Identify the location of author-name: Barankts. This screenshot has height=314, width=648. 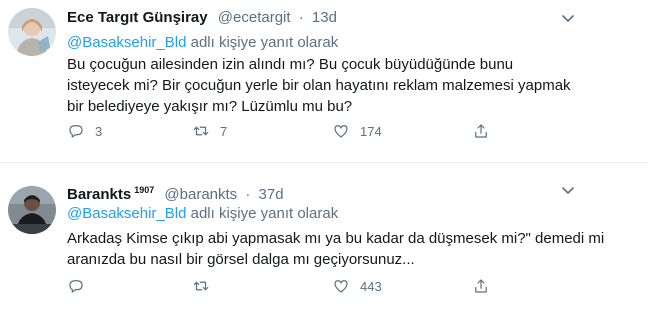
(99, 194).